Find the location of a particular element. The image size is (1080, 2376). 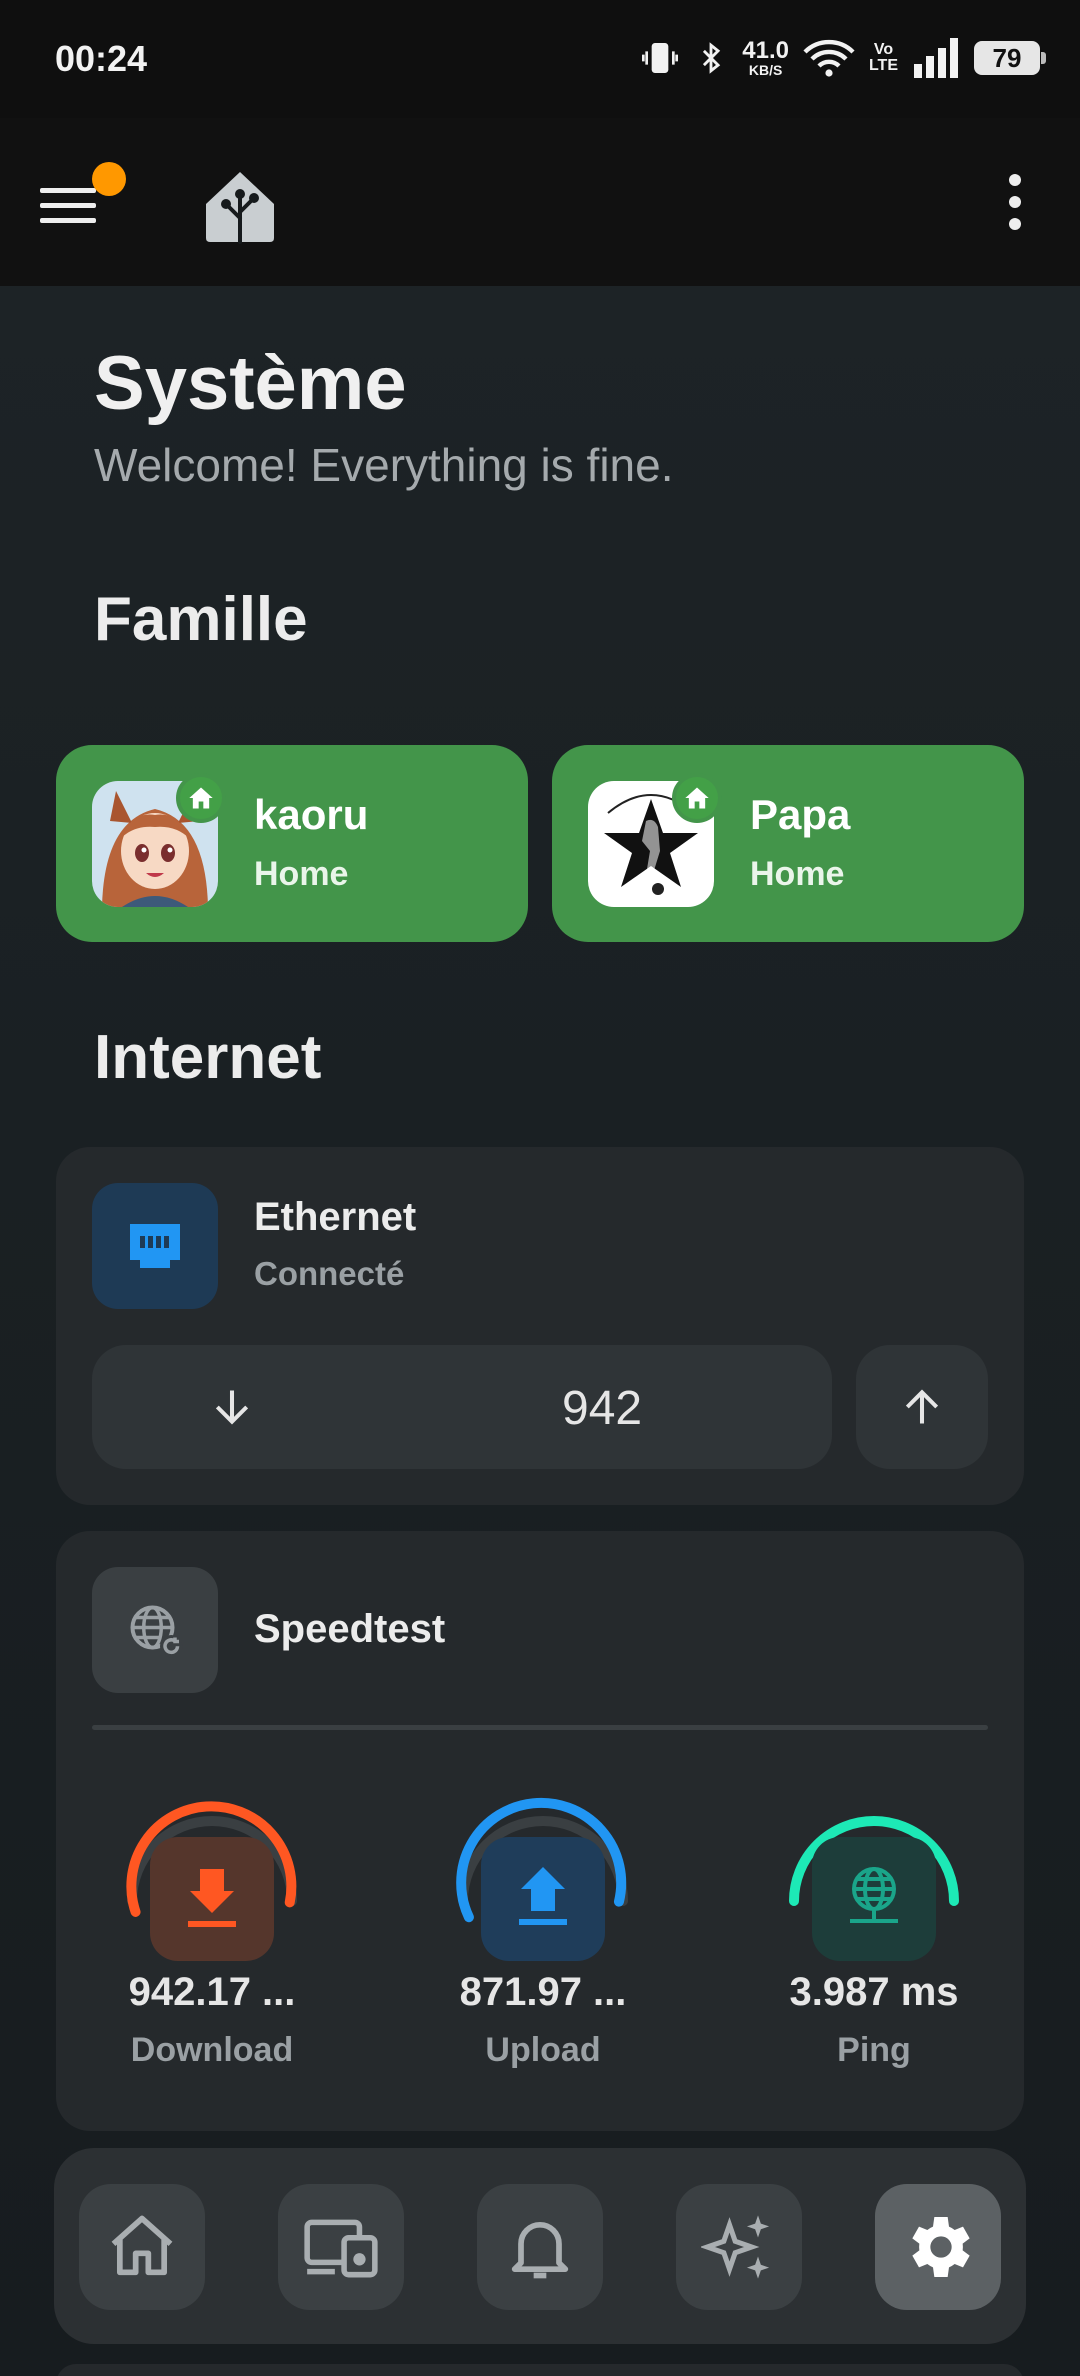

download-speed-value: 942 is located at coordinates (602, 1408).